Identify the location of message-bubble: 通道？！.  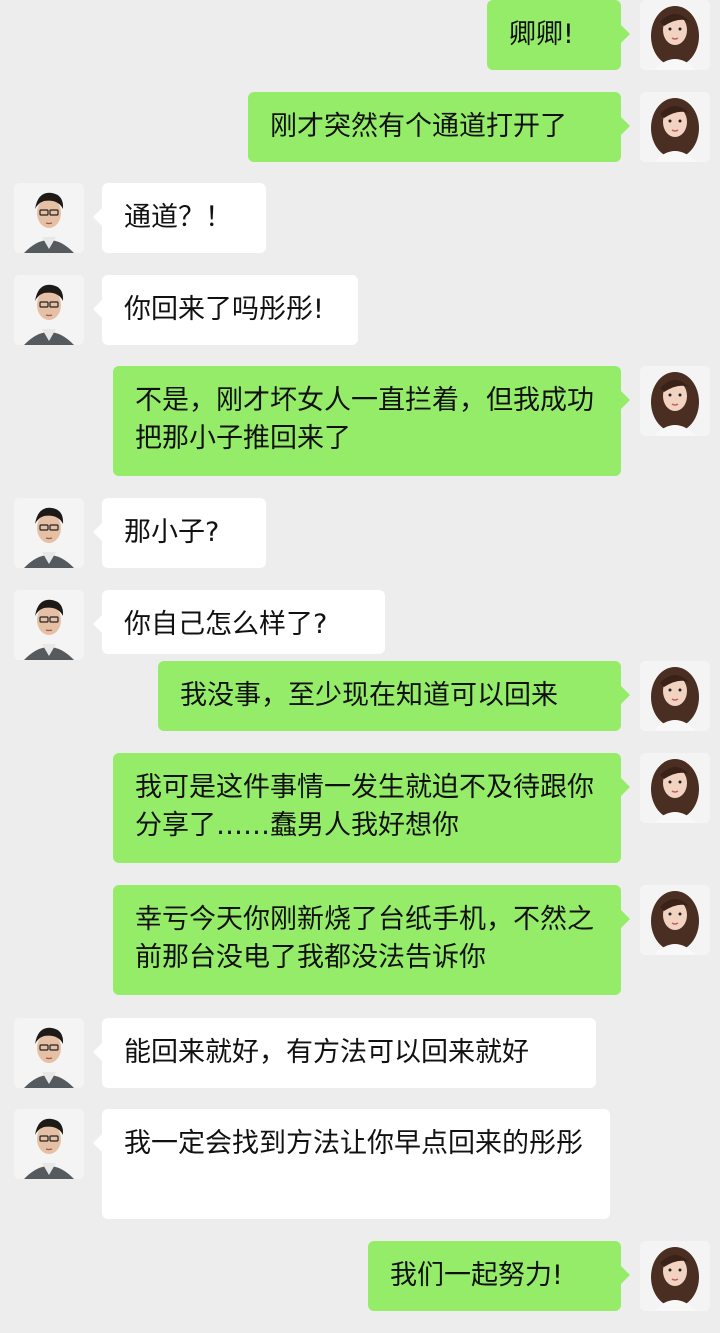
(179, 218).